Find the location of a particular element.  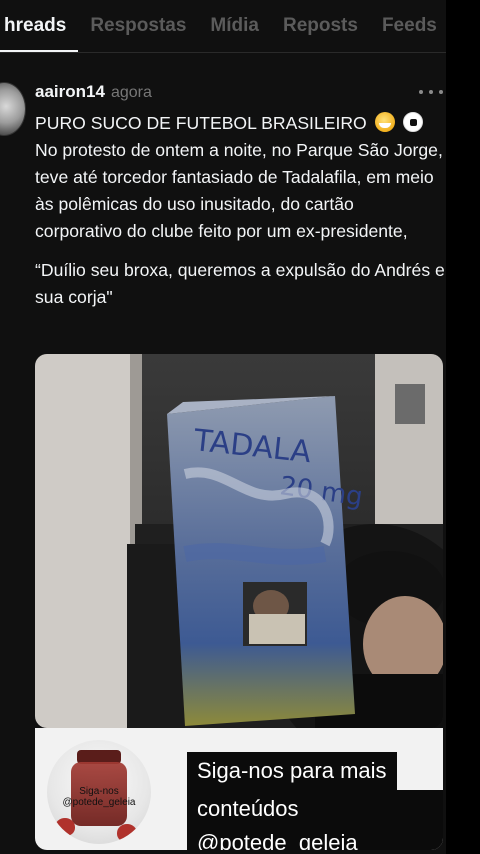

soccer-ball-emoji-icon is located at coordinates (412, 122).